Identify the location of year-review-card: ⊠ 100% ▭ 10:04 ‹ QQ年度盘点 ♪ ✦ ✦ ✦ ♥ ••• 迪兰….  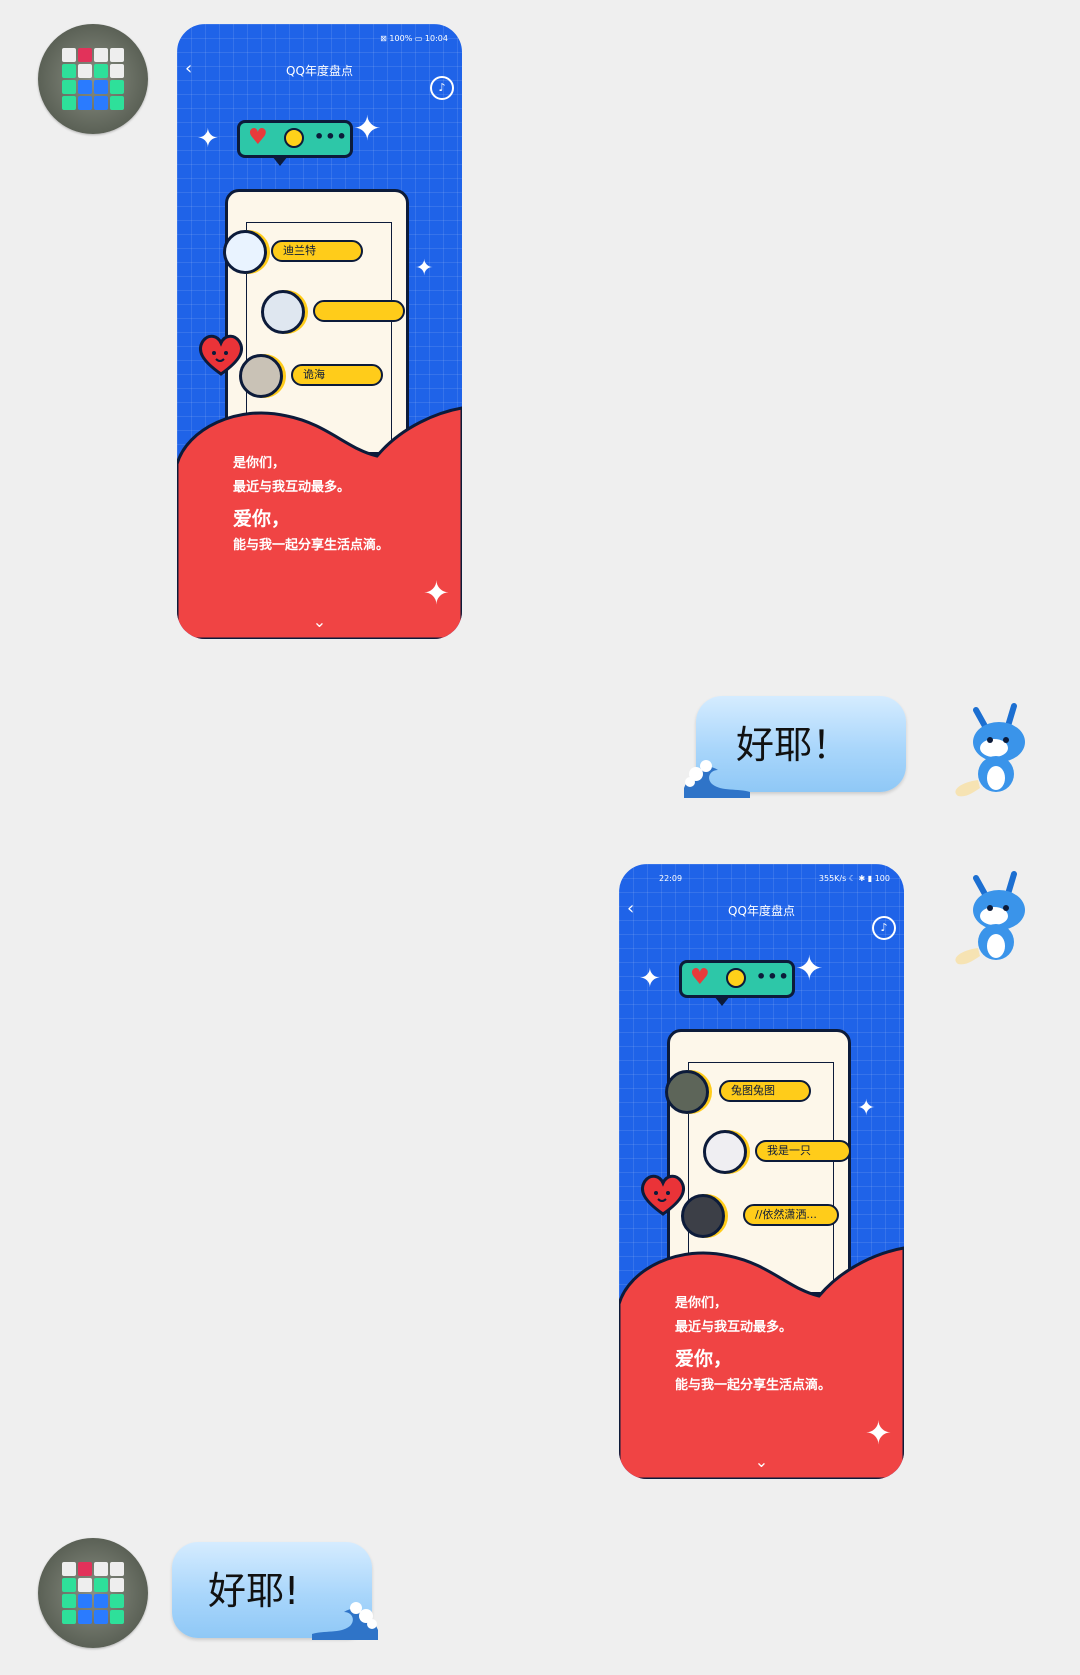
(319, 331).